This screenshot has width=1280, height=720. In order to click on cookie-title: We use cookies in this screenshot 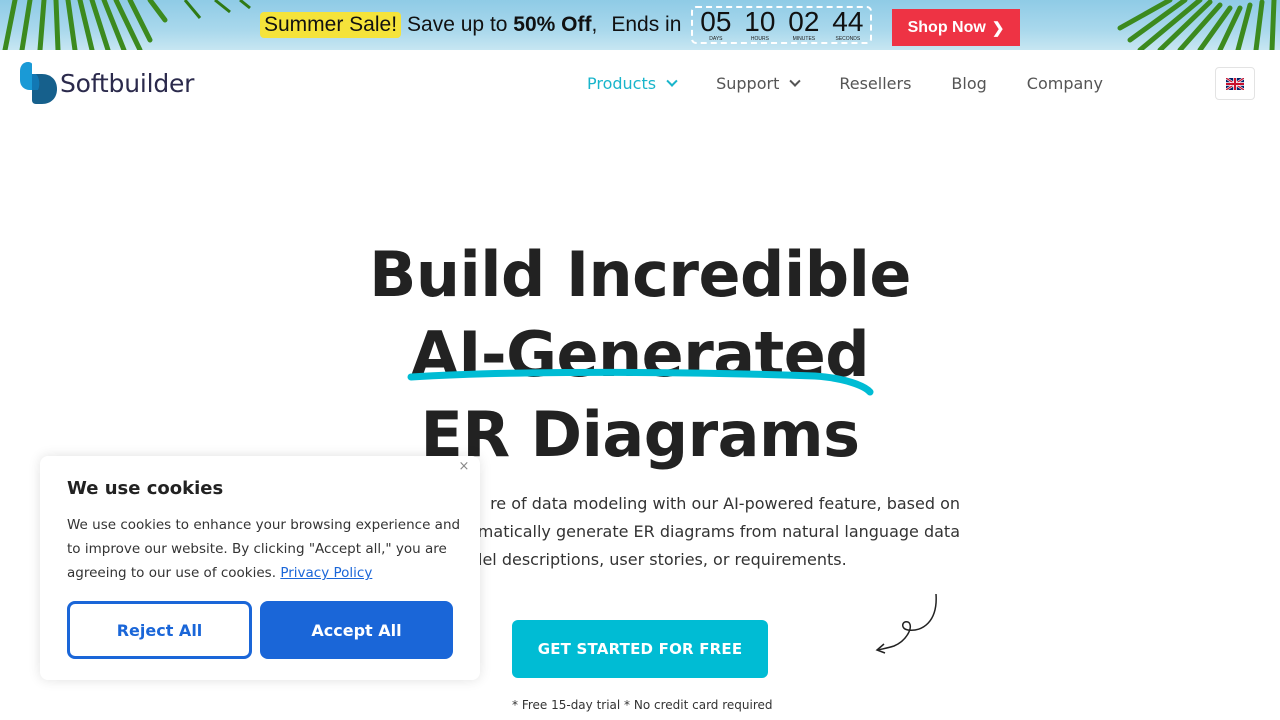, I will do `click(145, 488)`.